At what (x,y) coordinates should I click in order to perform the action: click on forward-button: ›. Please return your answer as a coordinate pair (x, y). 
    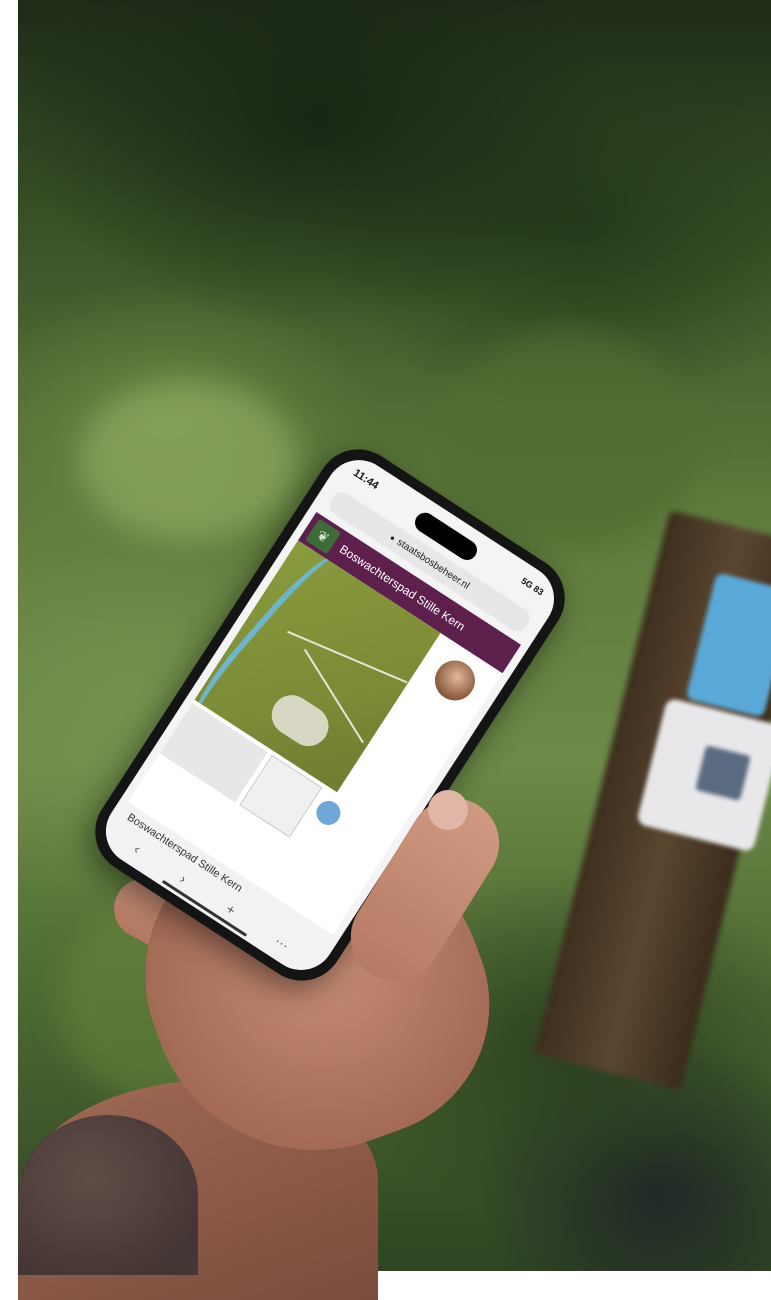
    Looking at the image, I should click on (183, 879).